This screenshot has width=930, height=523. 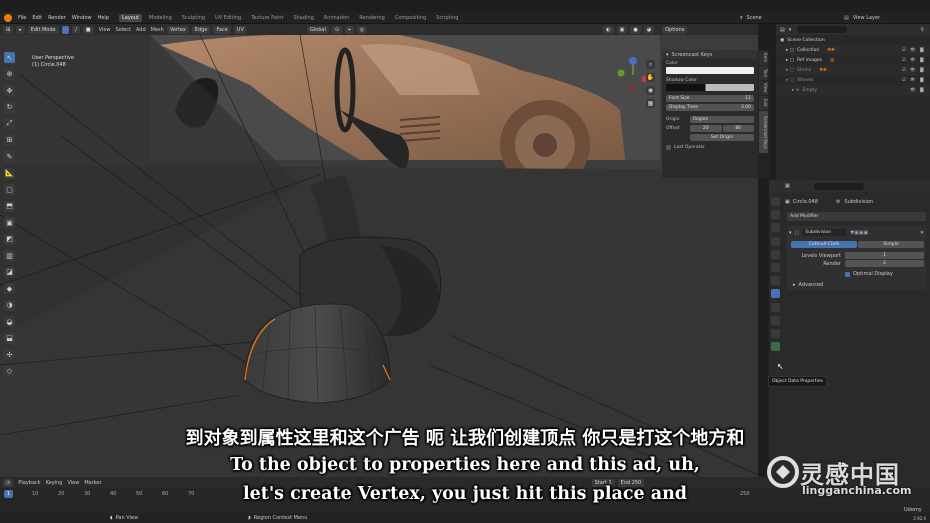 I want to click on scale-tool-icon: ⤢, so click(x=9, y=123).